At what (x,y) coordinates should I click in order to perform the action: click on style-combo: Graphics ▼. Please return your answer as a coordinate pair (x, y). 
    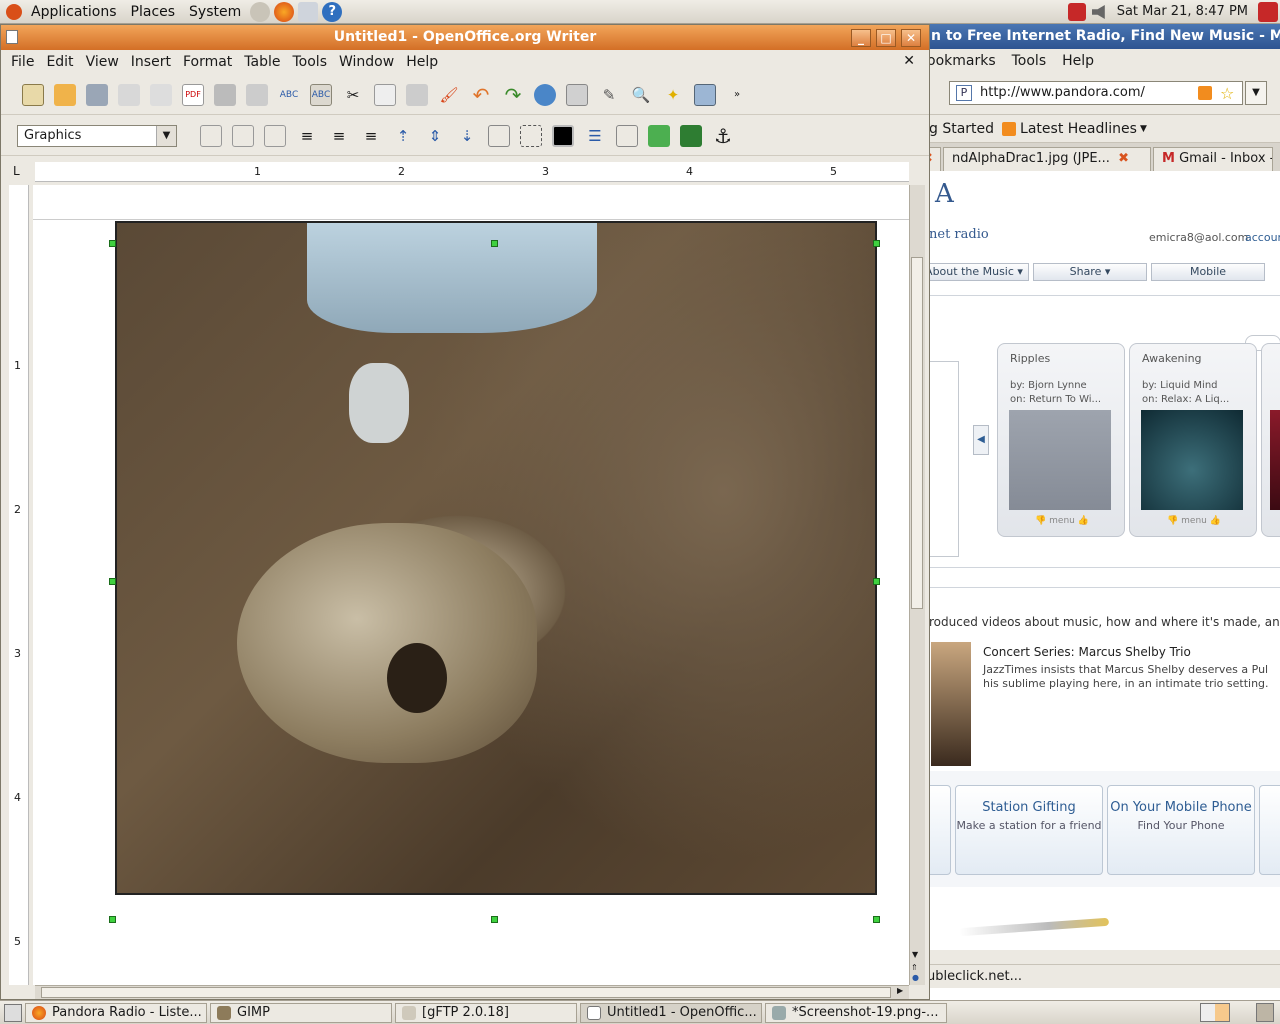
    Looking at the image, I should click on (97, 135).